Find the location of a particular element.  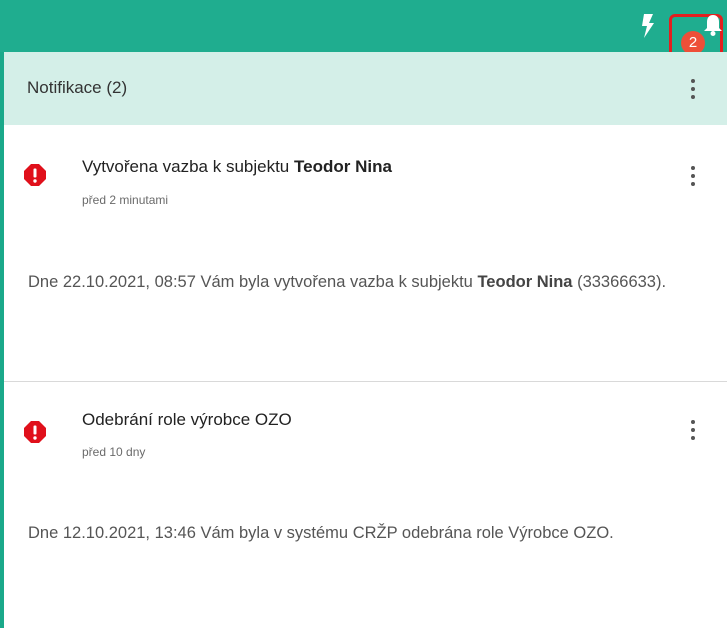

bolt-icon is located at coordinates (648, 26).